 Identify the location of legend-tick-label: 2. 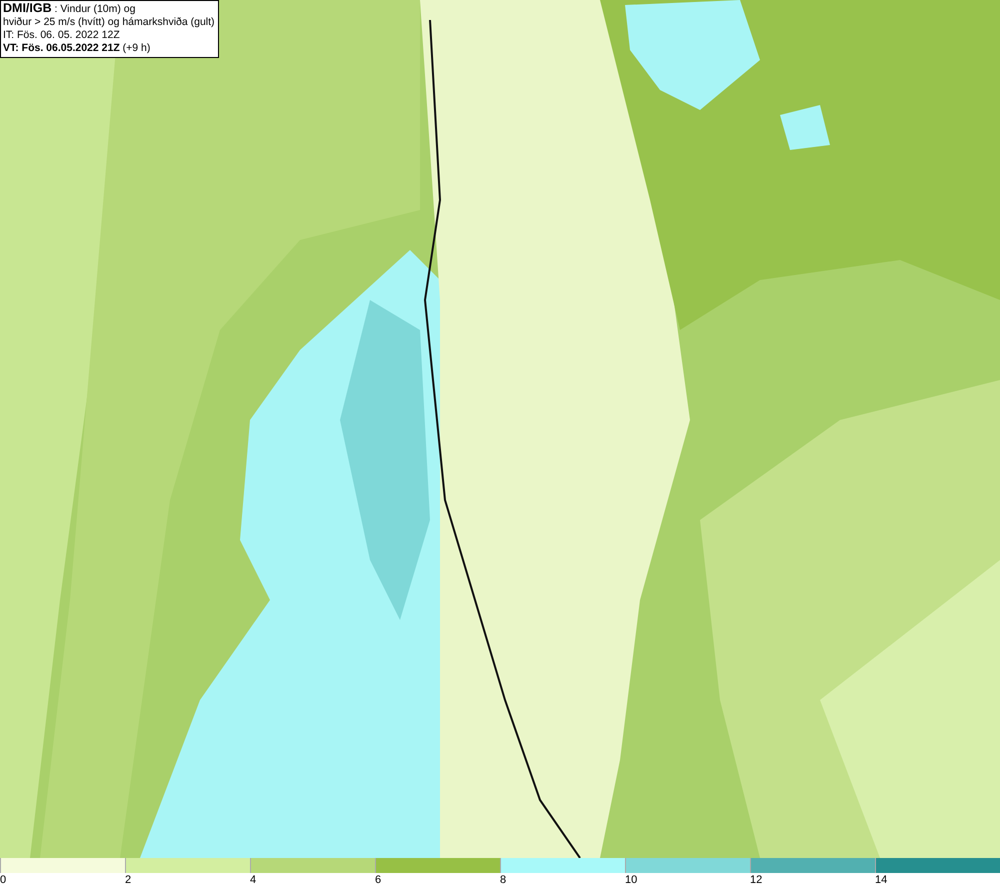
(128, 880).